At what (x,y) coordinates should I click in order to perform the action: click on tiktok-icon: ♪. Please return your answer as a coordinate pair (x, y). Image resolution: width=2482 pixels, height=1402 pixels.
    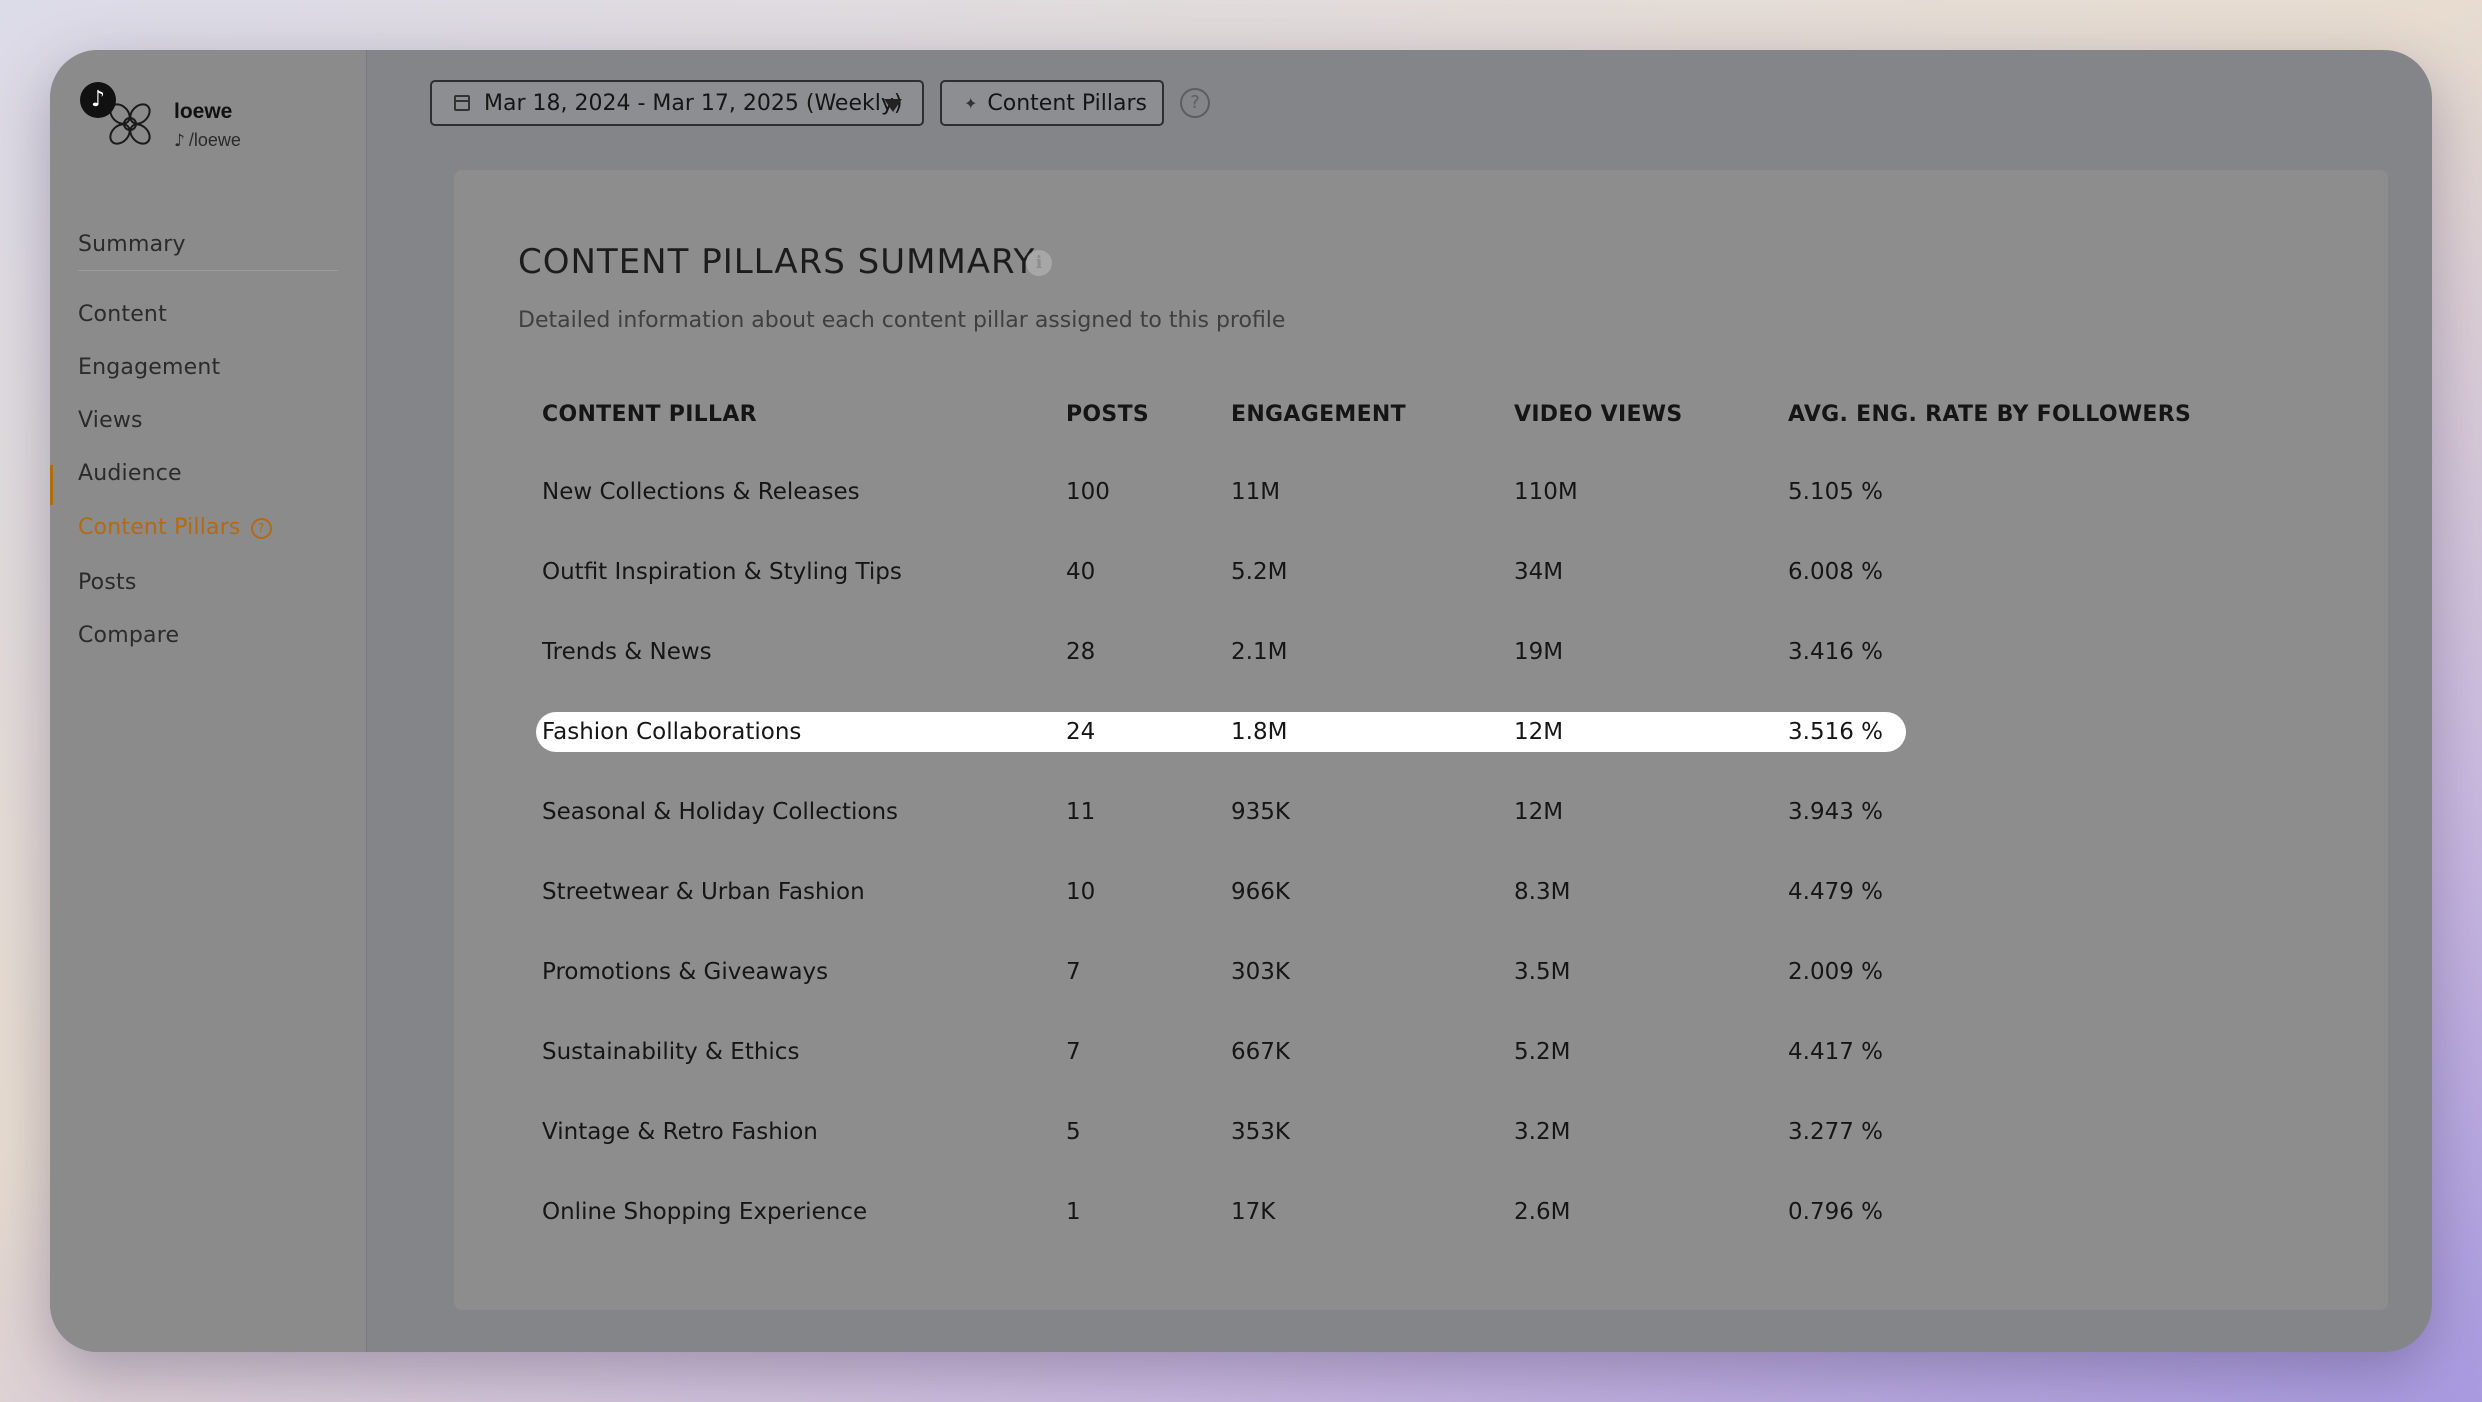
    Looking at the image, I should click on (98, 100).